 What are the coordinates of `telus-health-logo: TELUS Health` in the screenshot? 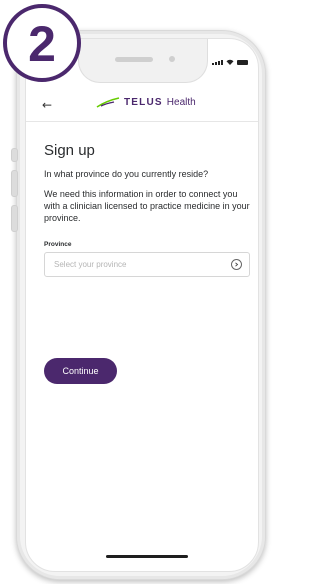 It's located at (146, 102).